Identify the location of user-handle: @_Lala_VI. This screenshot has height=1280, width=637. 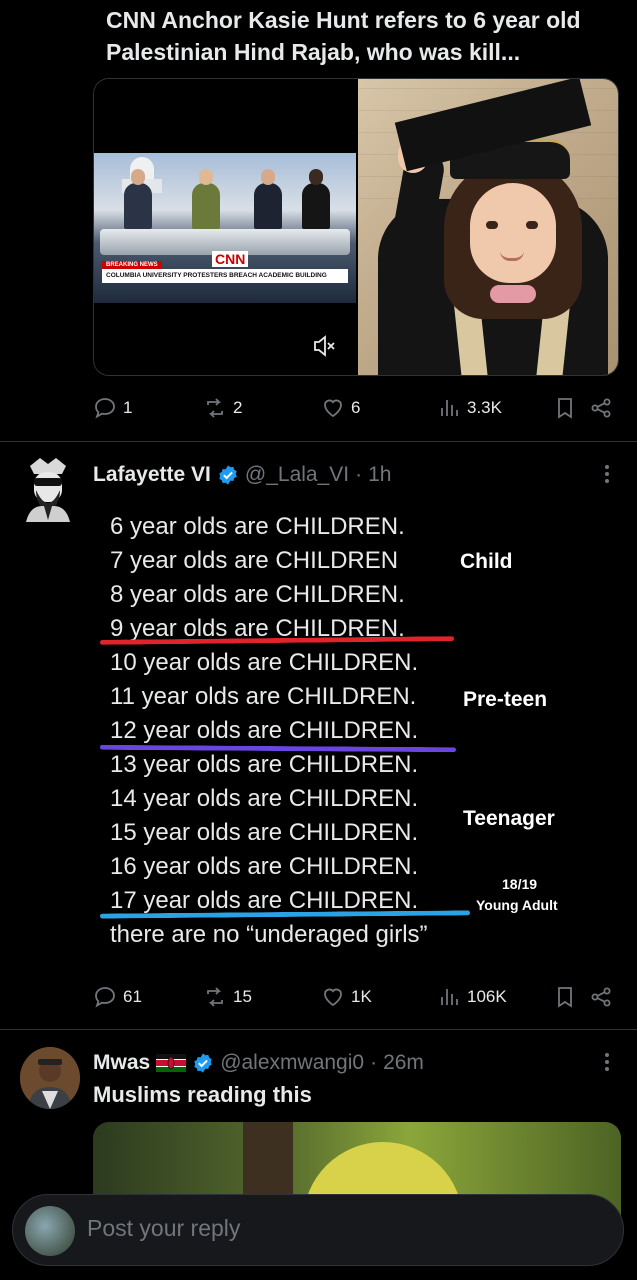
(297, 475).